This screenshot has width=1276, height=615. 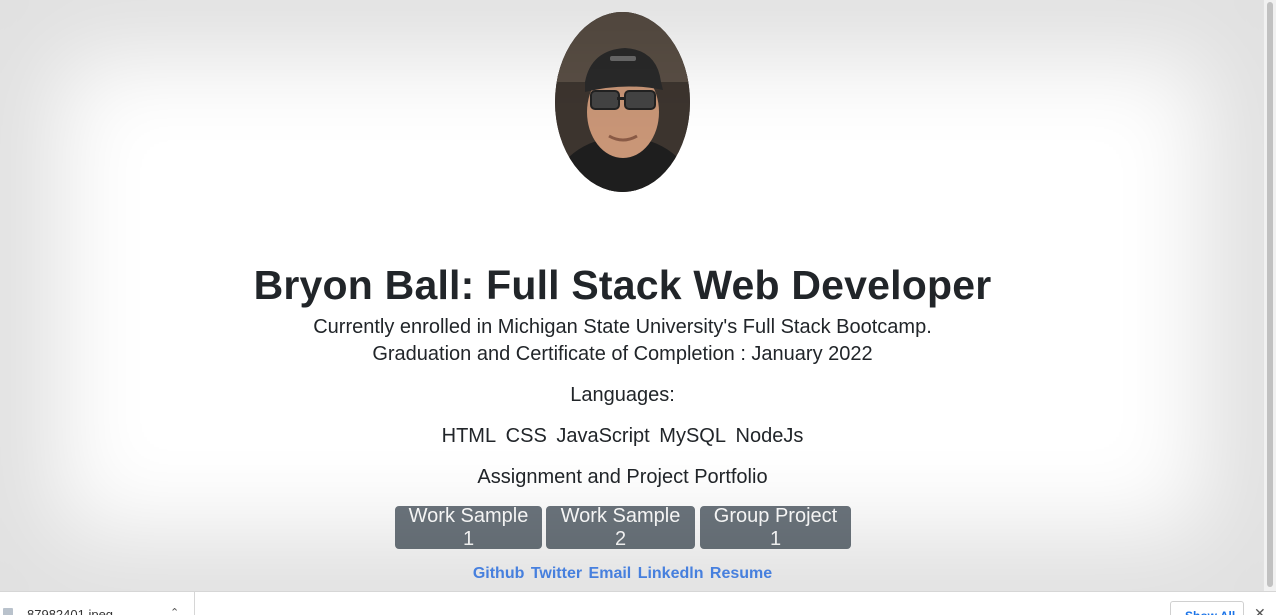 What do you see at coordinates (603, 436) in the screenshot?
I see `language-javascript: JavaScript` at bounding box center [603, 436].